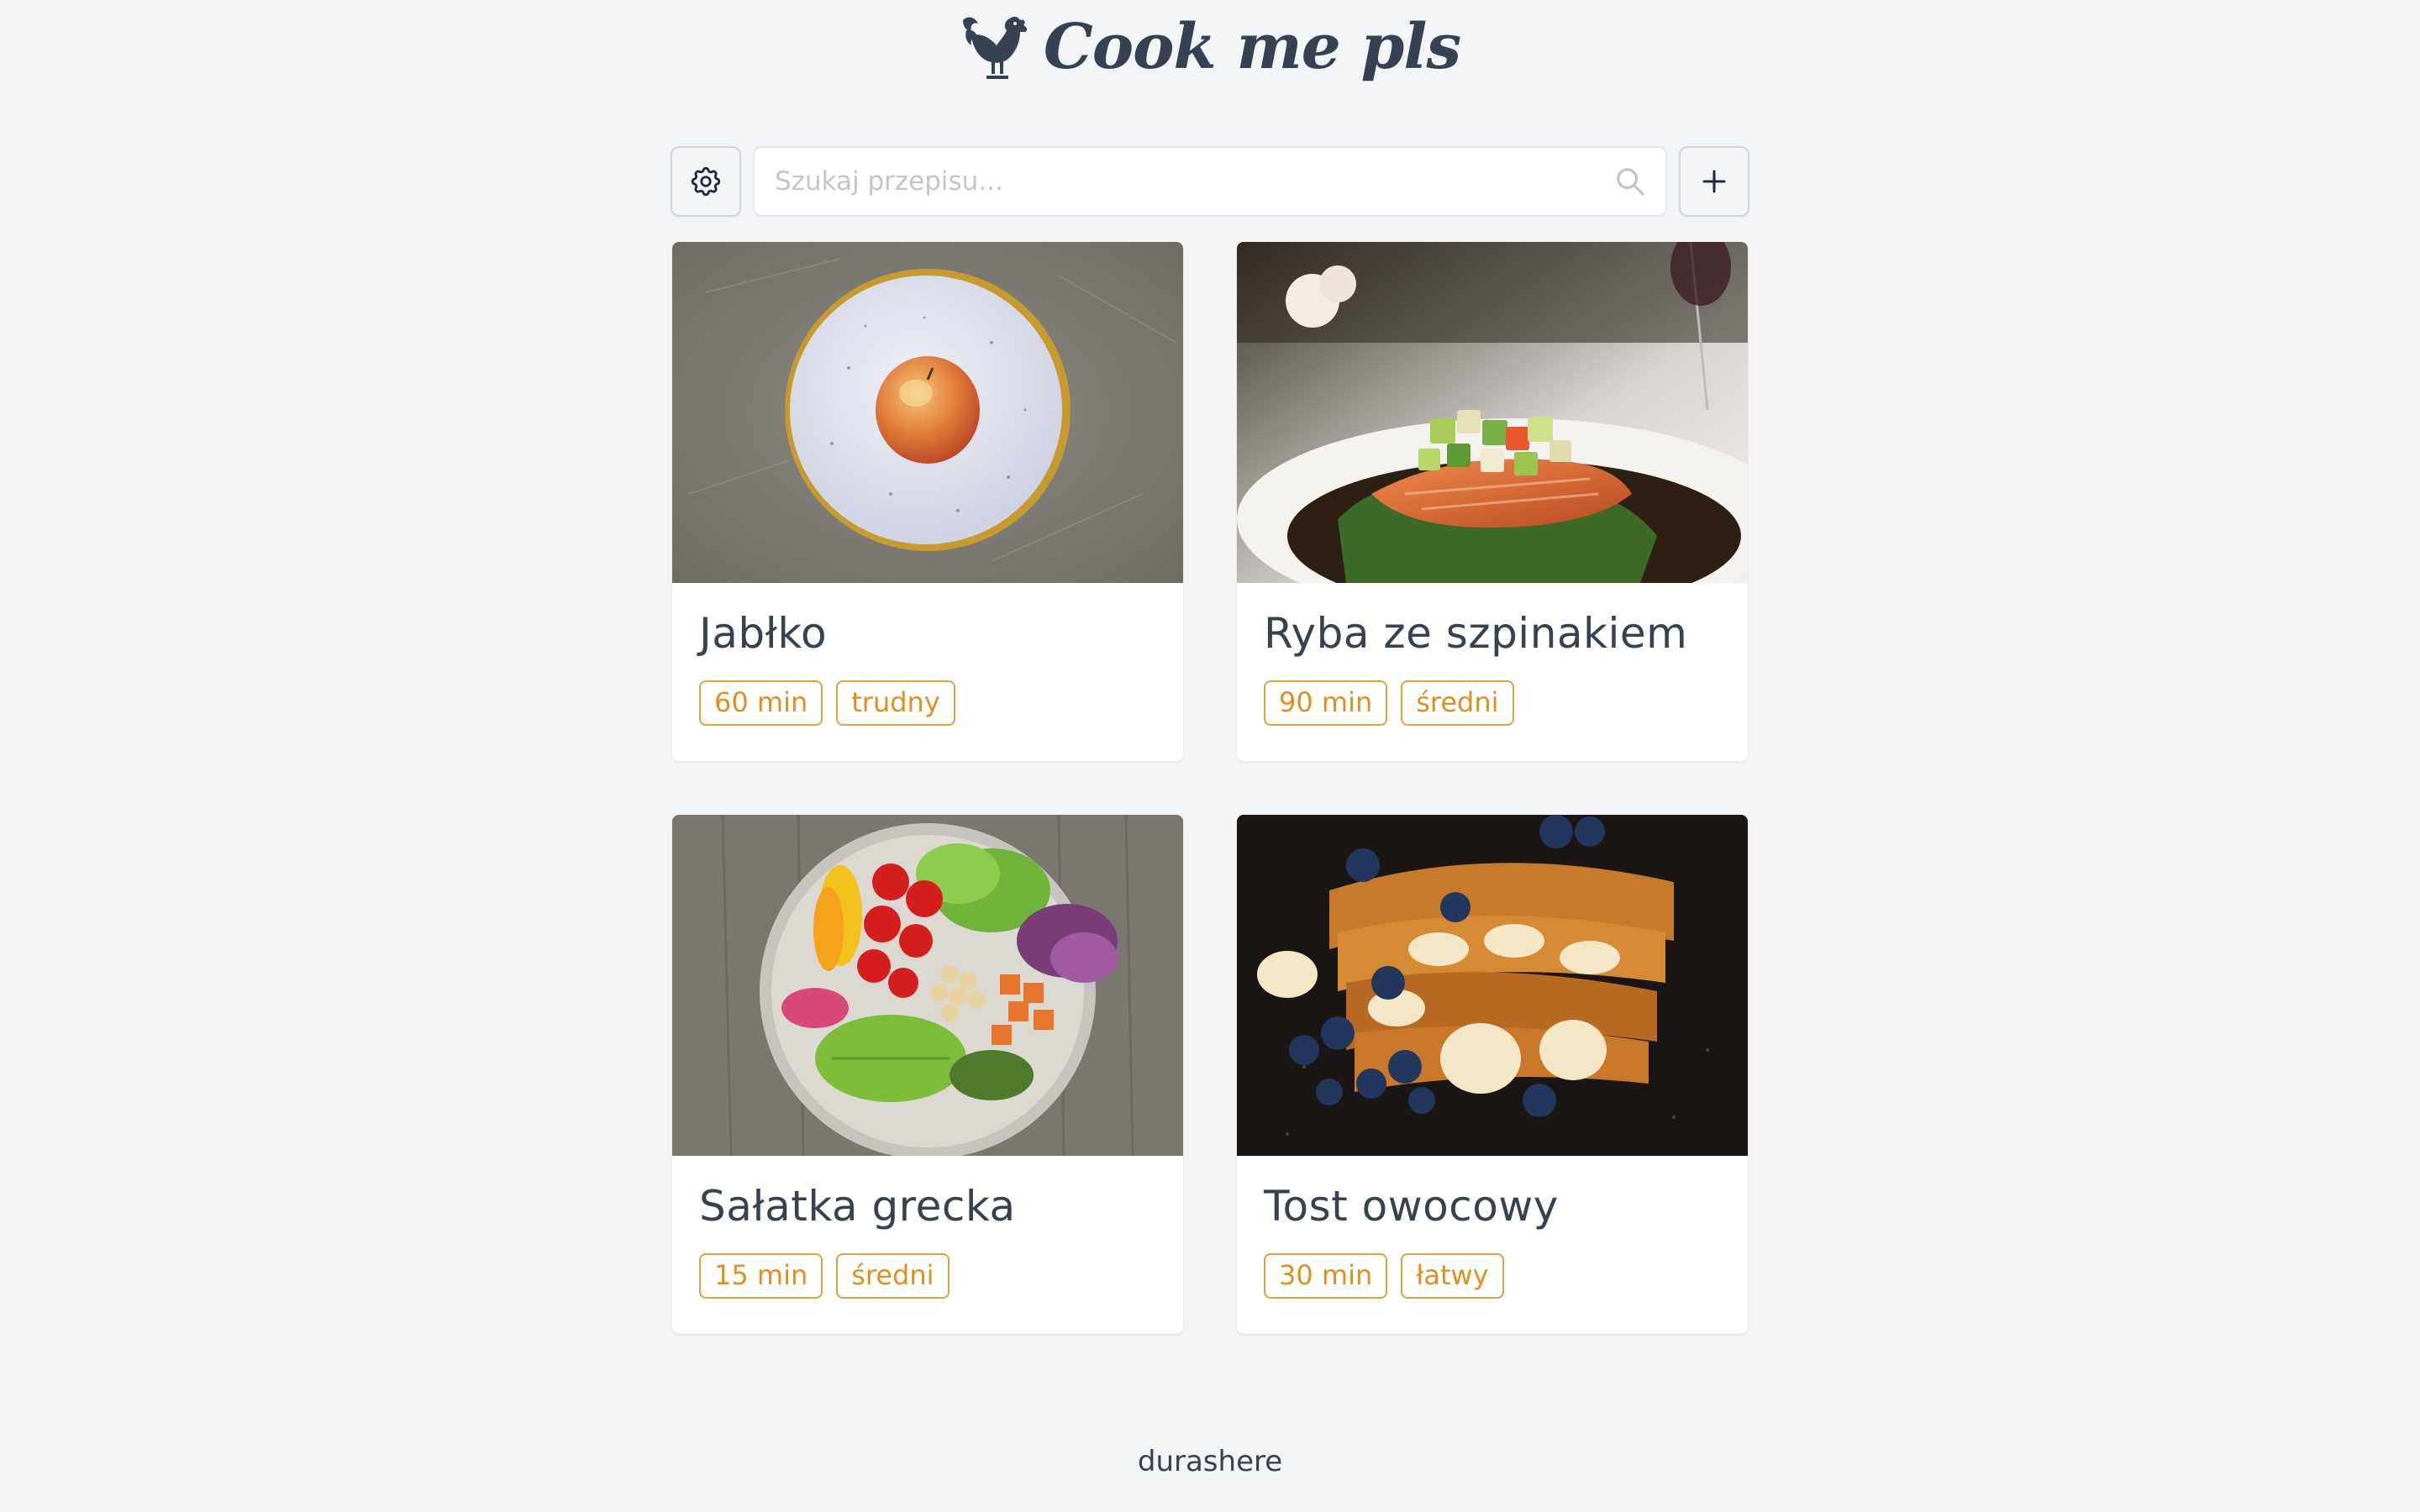 This screenshot has height=1512, width=2420. I want to click on difficulty-badge: łatwy, so click(1452, 1276).